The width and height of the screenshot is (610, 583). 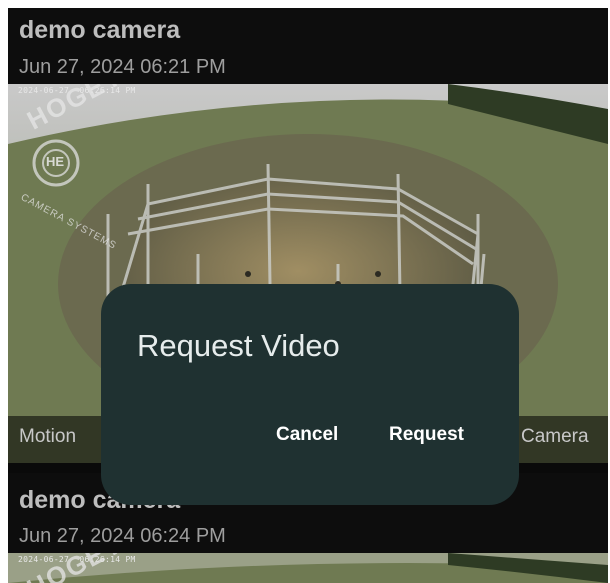 What do you see at coordinates (100, 30) in the screenshot?
I see `card-title: demo camera` at bounding box center [100, 30].